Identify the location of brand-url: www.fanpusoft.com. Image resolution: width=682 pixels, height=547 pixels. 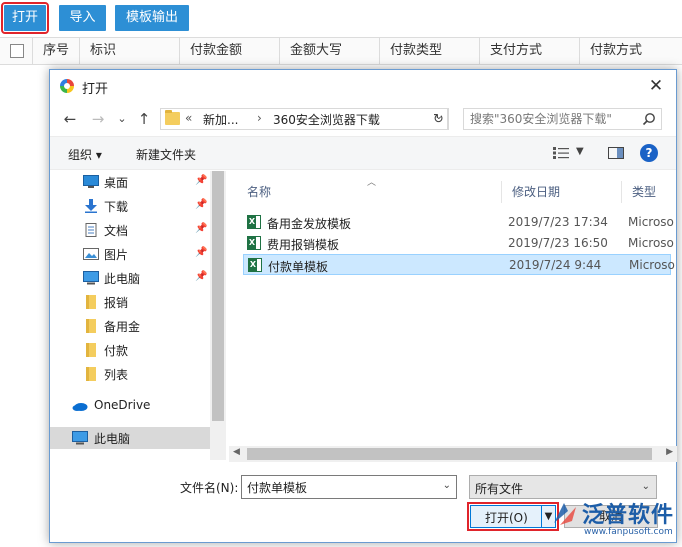
(628, 532).